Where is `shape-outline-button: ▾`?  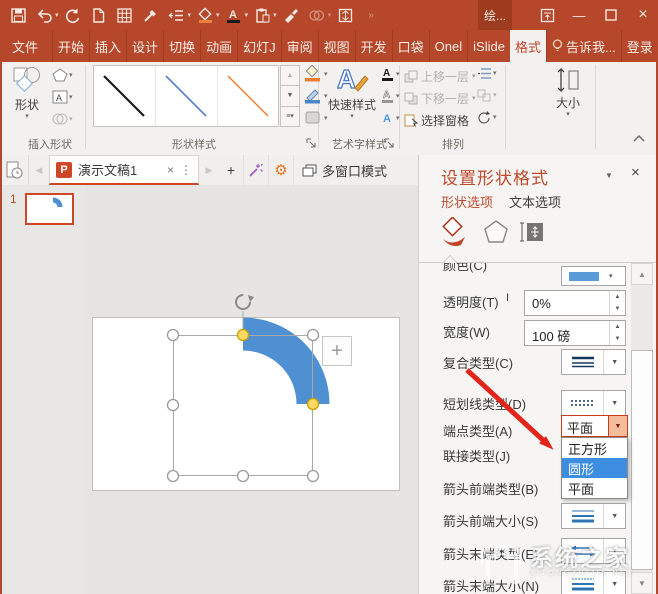 shape-outline-button: ▾ is located at coordinates (316, 96).